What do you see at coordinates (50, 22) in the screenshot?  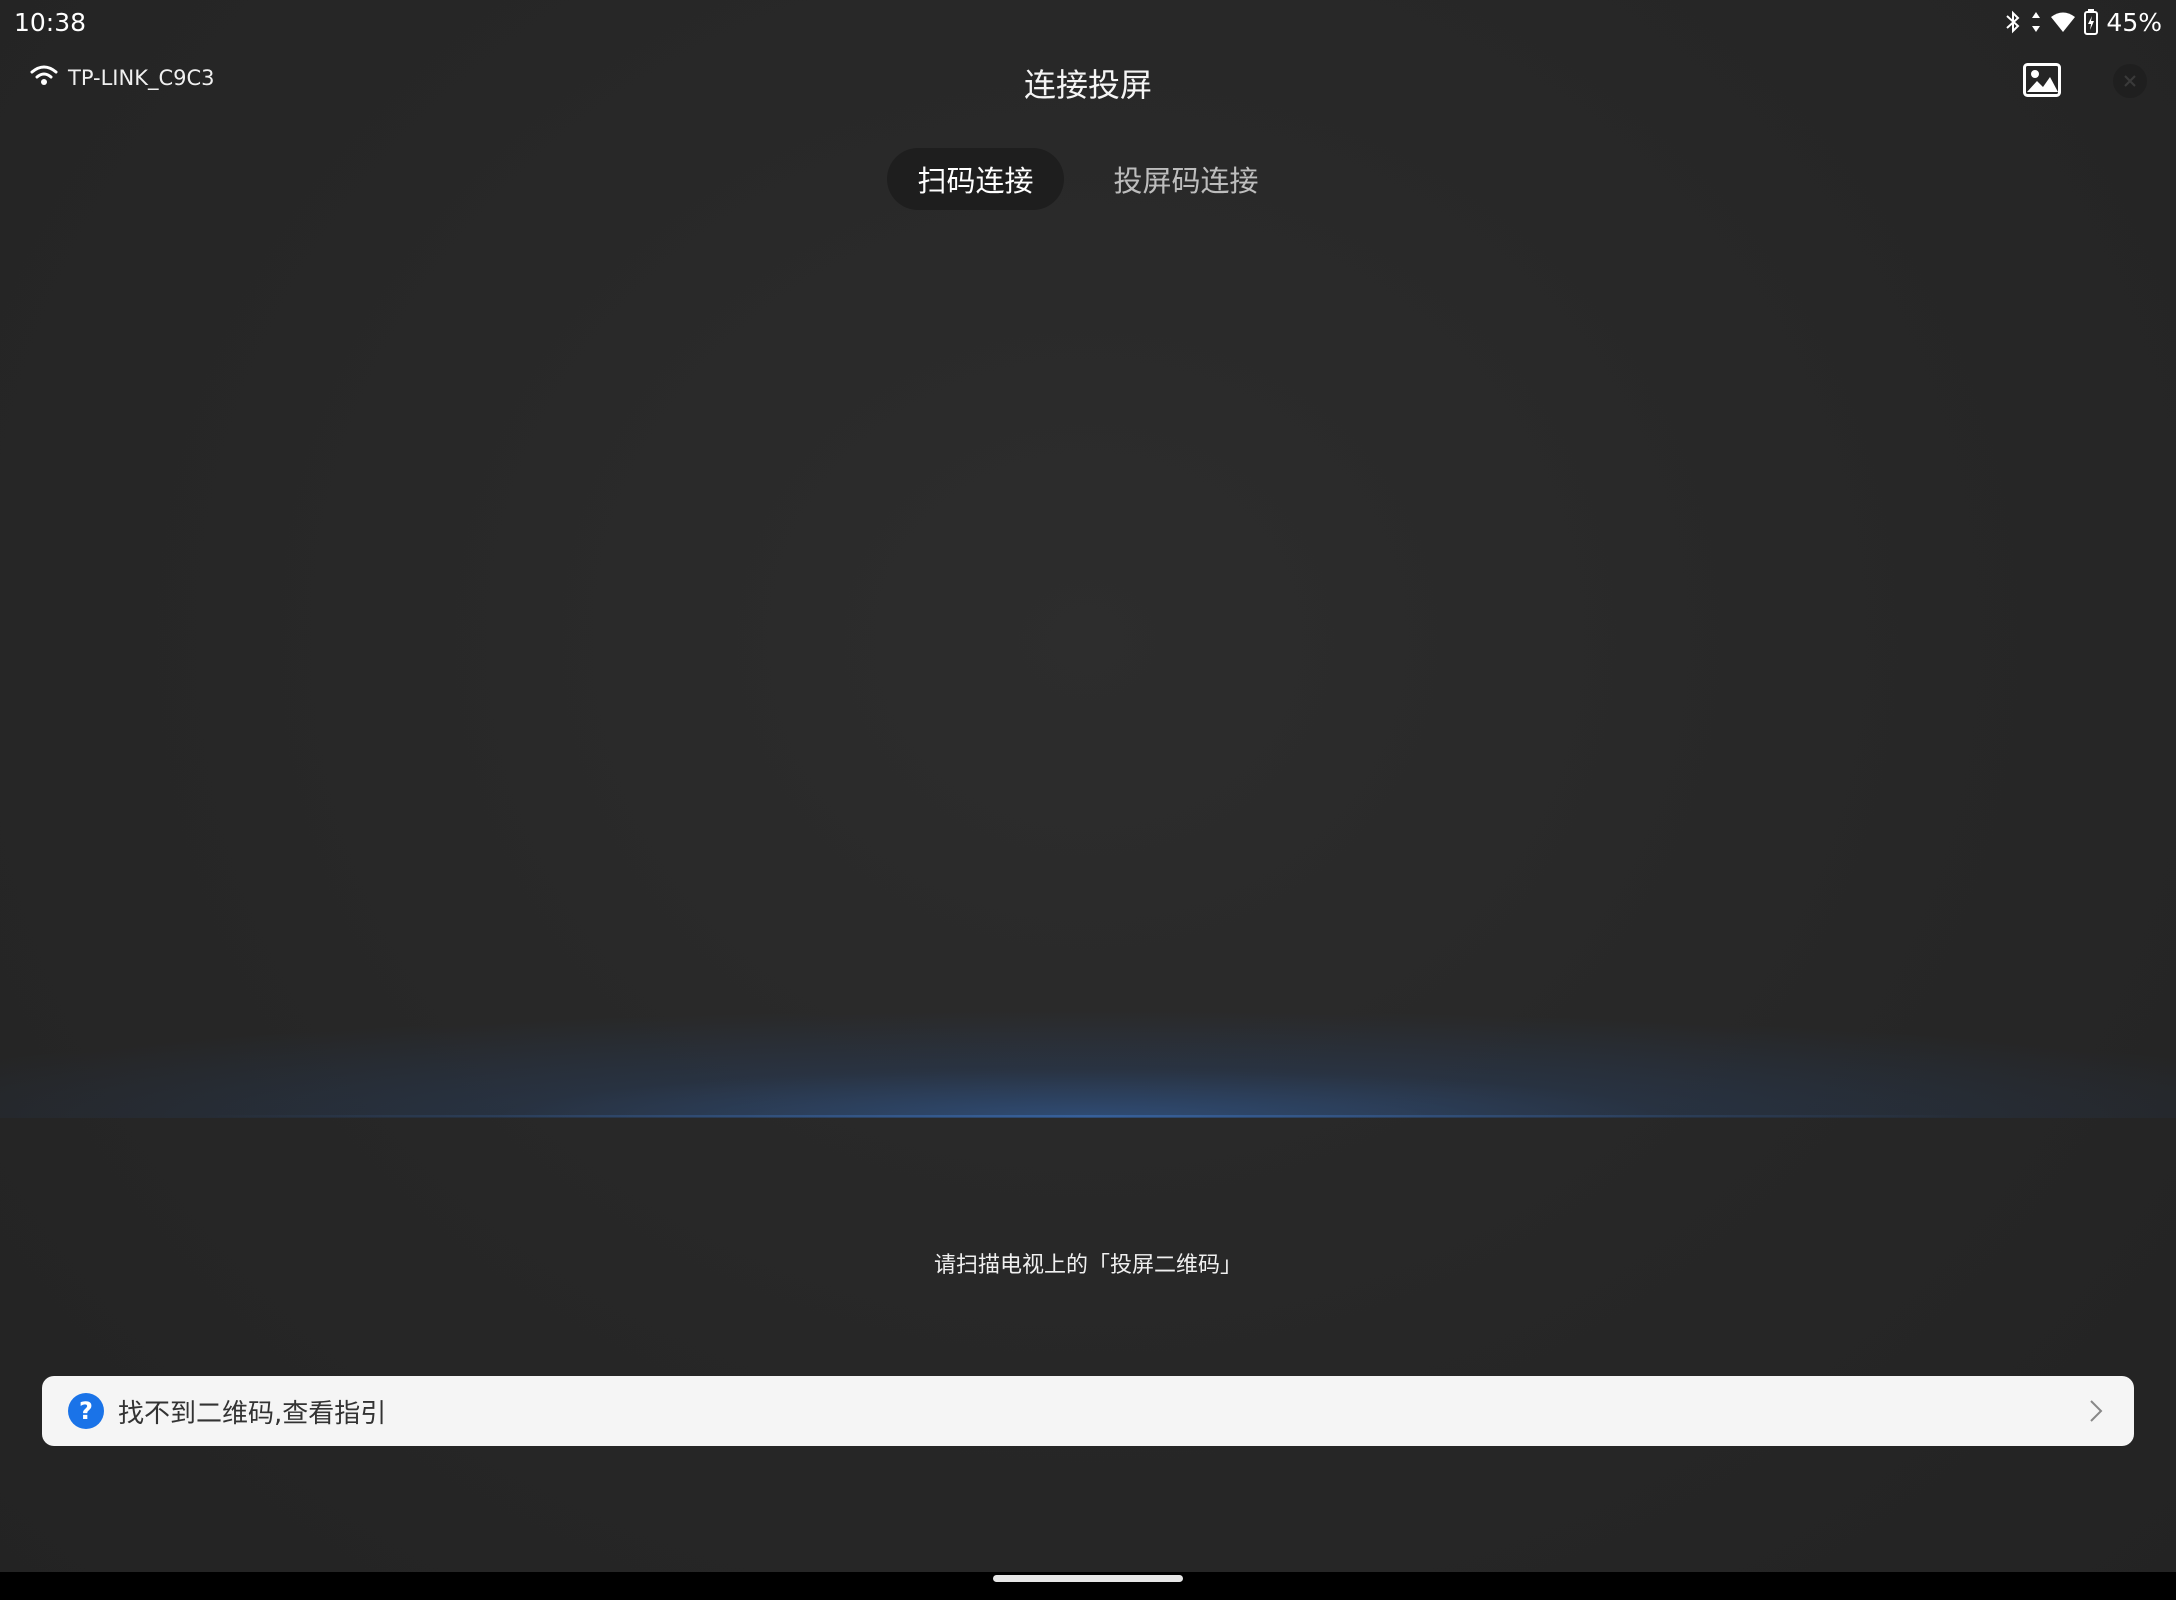 I see `status-time: 10:38` at bounding box center [50, 22].